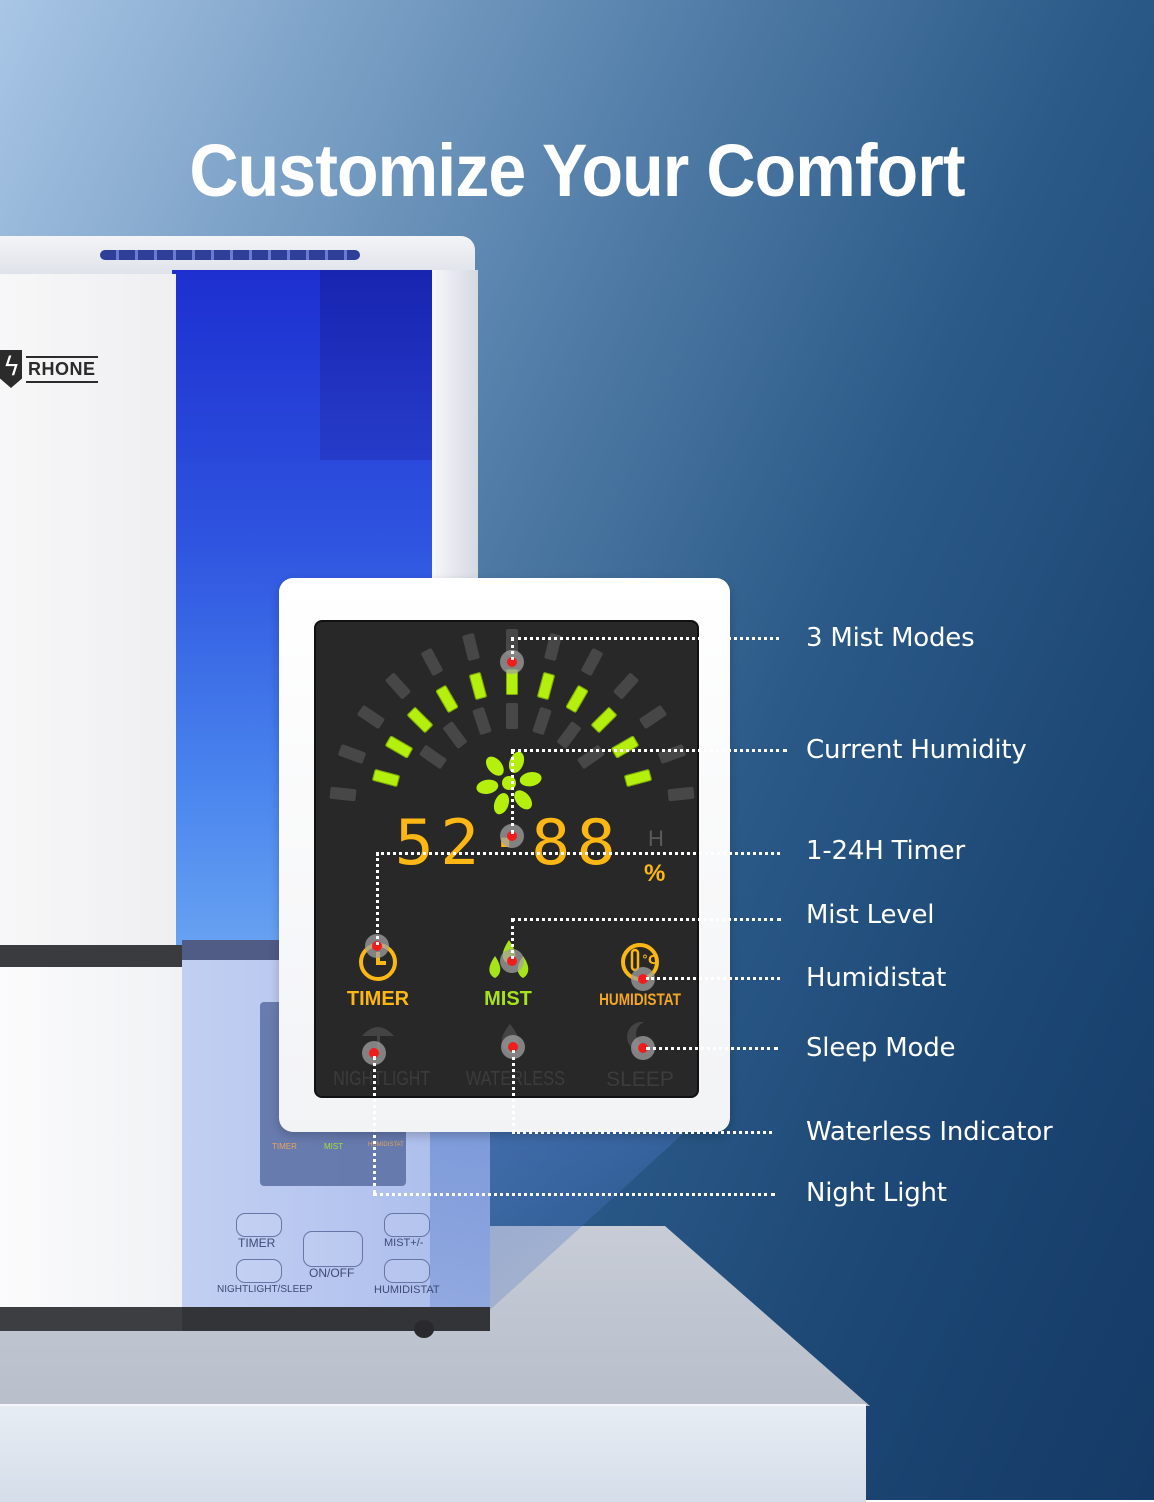 The height and width of the screenshot is (1502, 1154). What do you see at coordinates (230, 255) in the screenshot?
I see `mist-vent` at bounding box center [230, 255].